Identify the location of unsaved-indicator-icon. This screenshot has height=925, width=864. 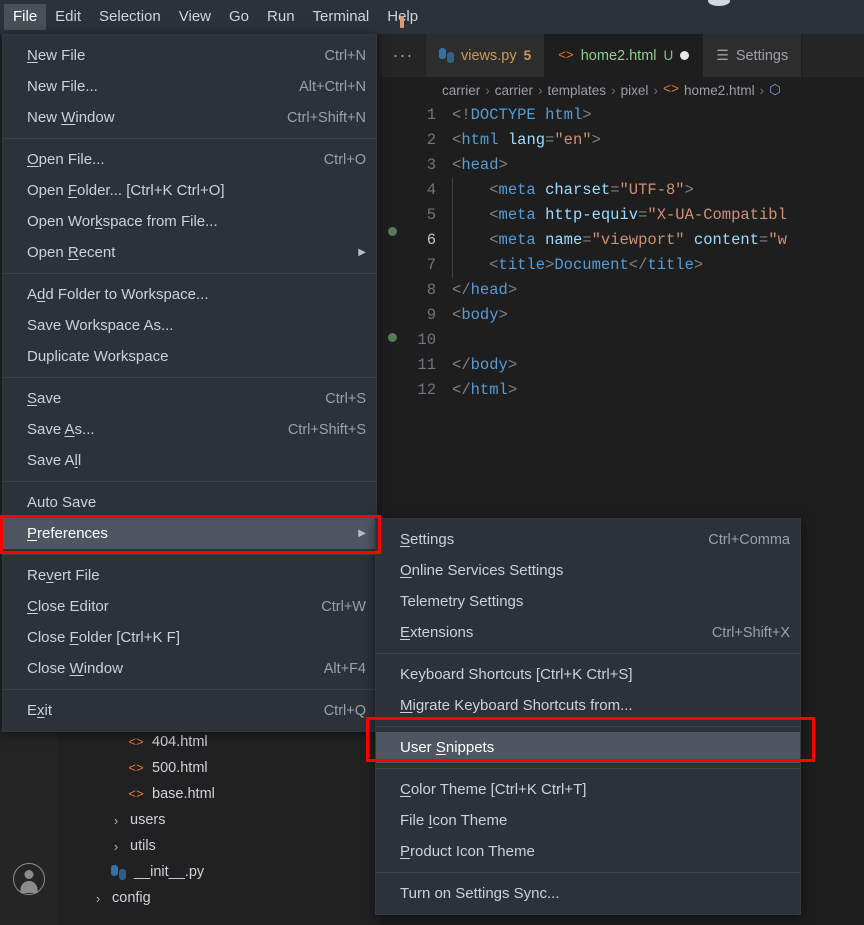
(685, 55).